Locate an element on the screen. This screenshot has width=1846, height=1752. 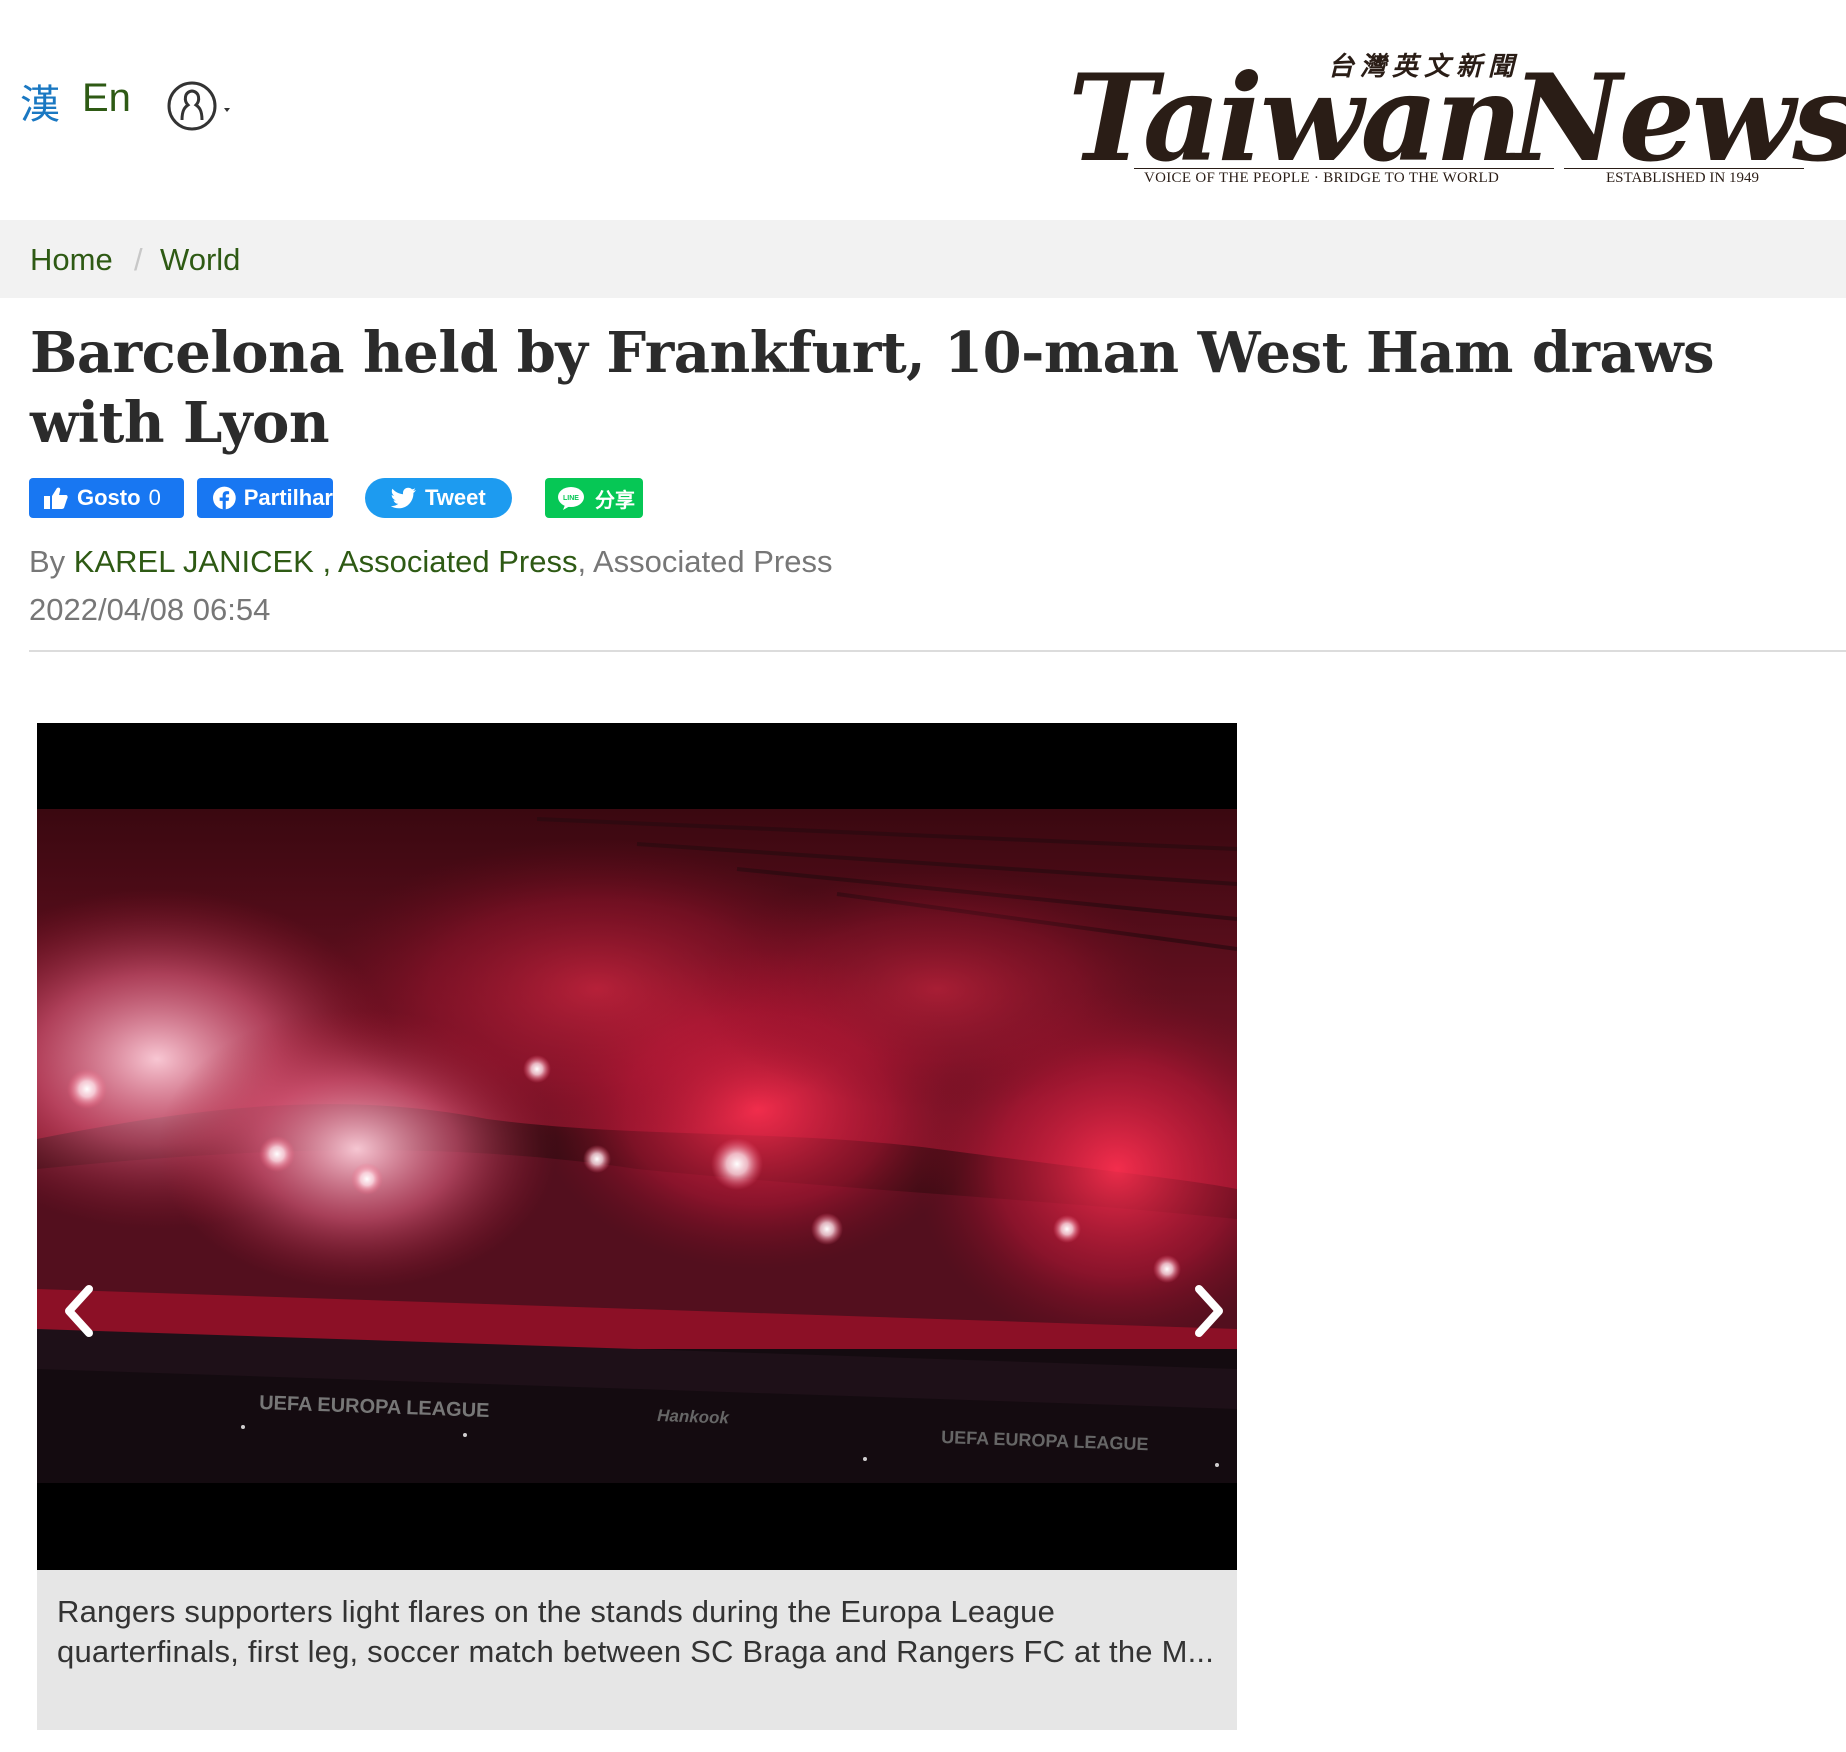
logo-rule-right is located at coordinates (1684, 168).